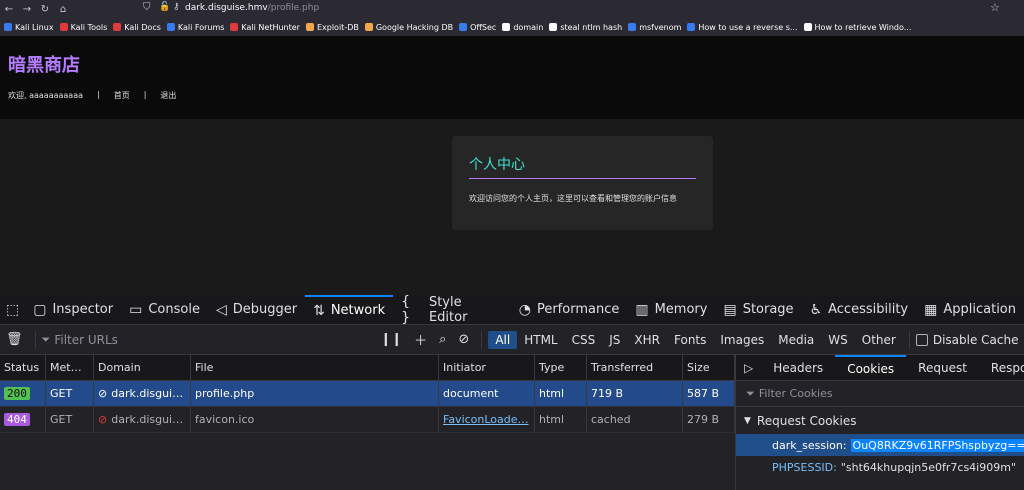 This screenshot has width=1024, height=490. What do you see at coordinates (647, 340) in the screenshot?
I see `filter-xhr: XHR` at bounding box center [647, 340].